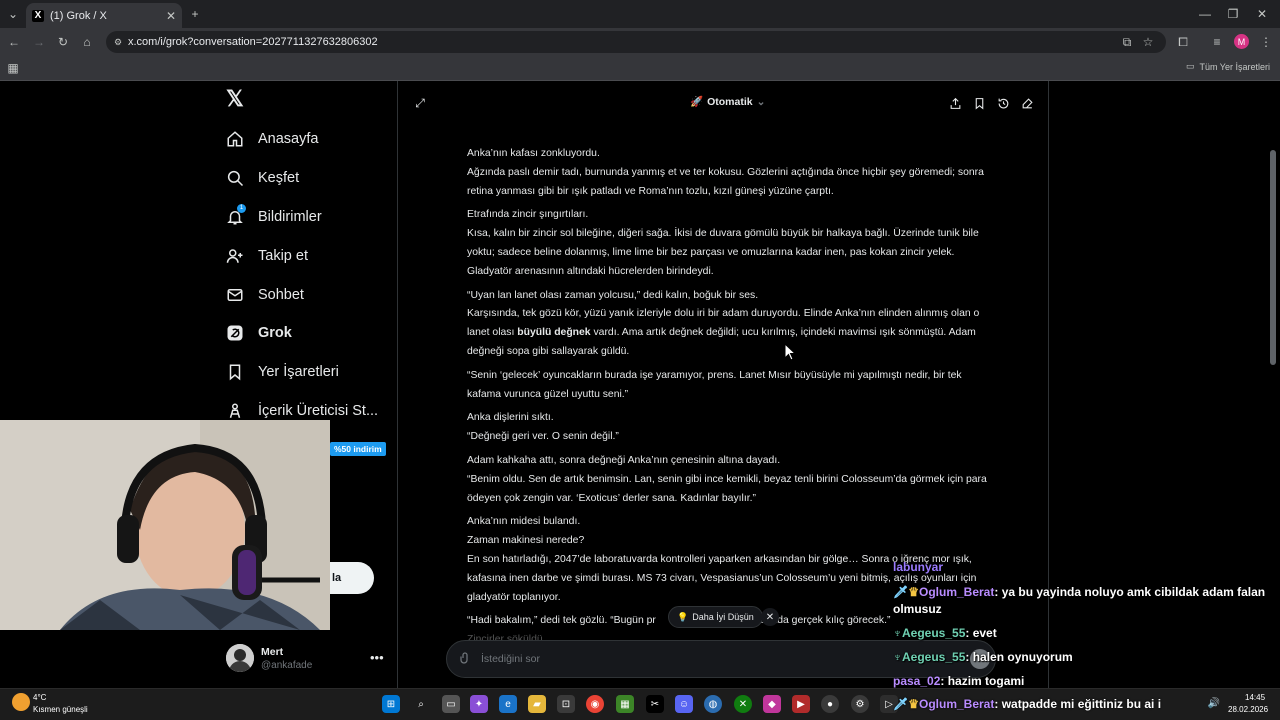 This screenshot has width=1280, height=720. I want to click on file-explorer-icon: ▰, so click(537, 704).